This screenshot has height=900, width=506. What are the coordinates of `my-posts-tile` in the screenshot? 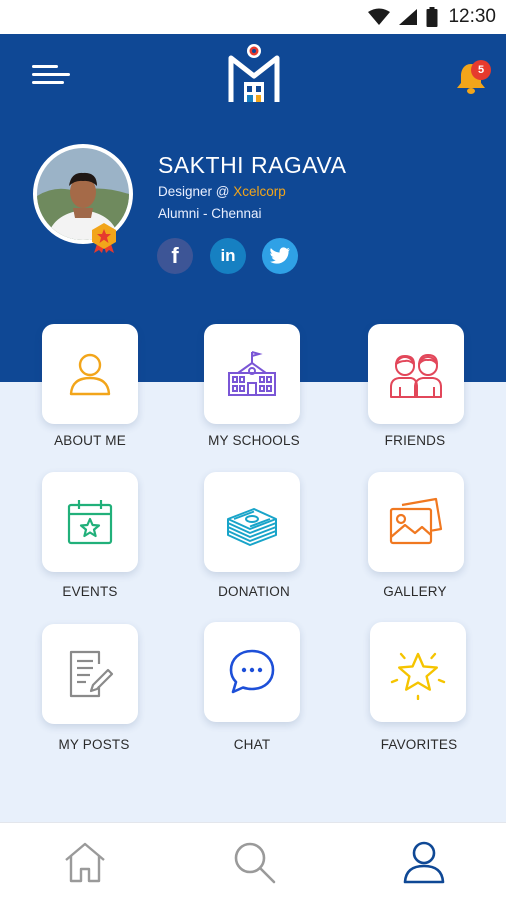 It's located at (90, 674).